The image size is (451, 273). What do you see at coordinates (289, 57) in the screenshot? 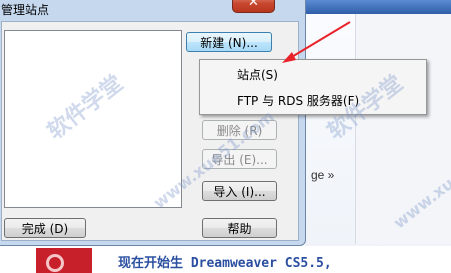
I see `arrow-head-icon` at bounding box center [289, 57].